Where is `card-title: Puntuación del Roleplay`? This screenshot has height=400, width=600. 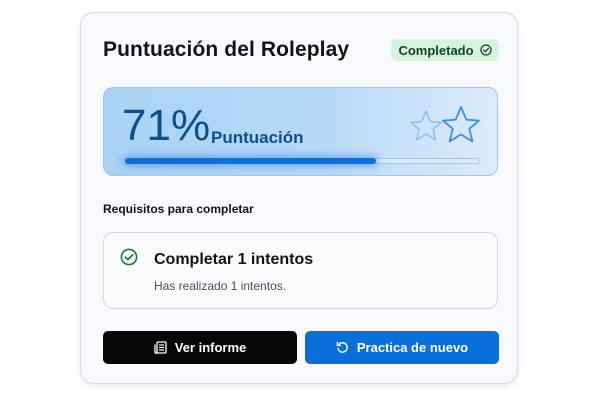
card-title: Puntuación del Roleplay is located at coordinates (226, 49).